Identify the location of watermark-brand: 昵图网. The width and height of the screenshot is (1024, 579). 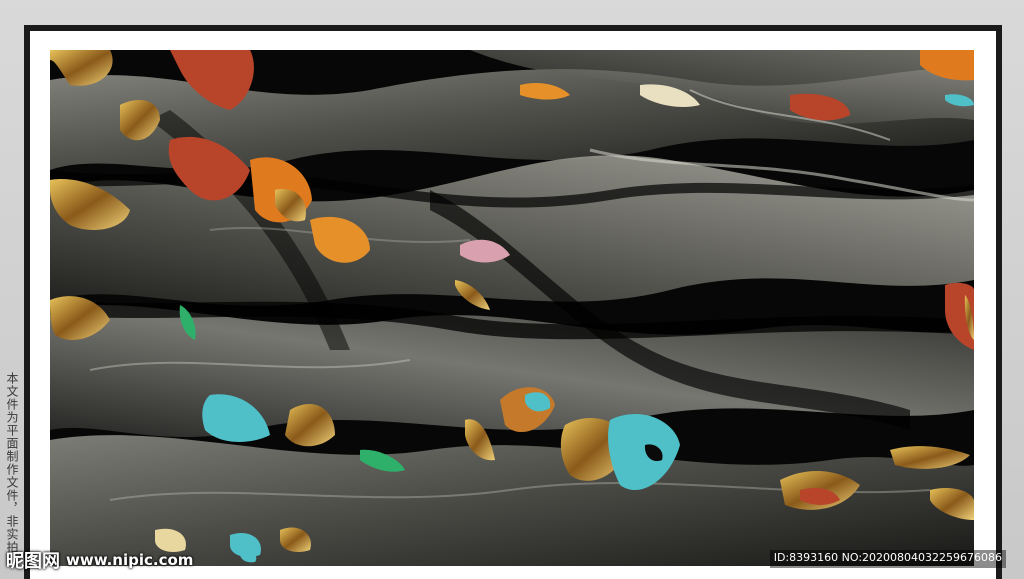
(33, 561).